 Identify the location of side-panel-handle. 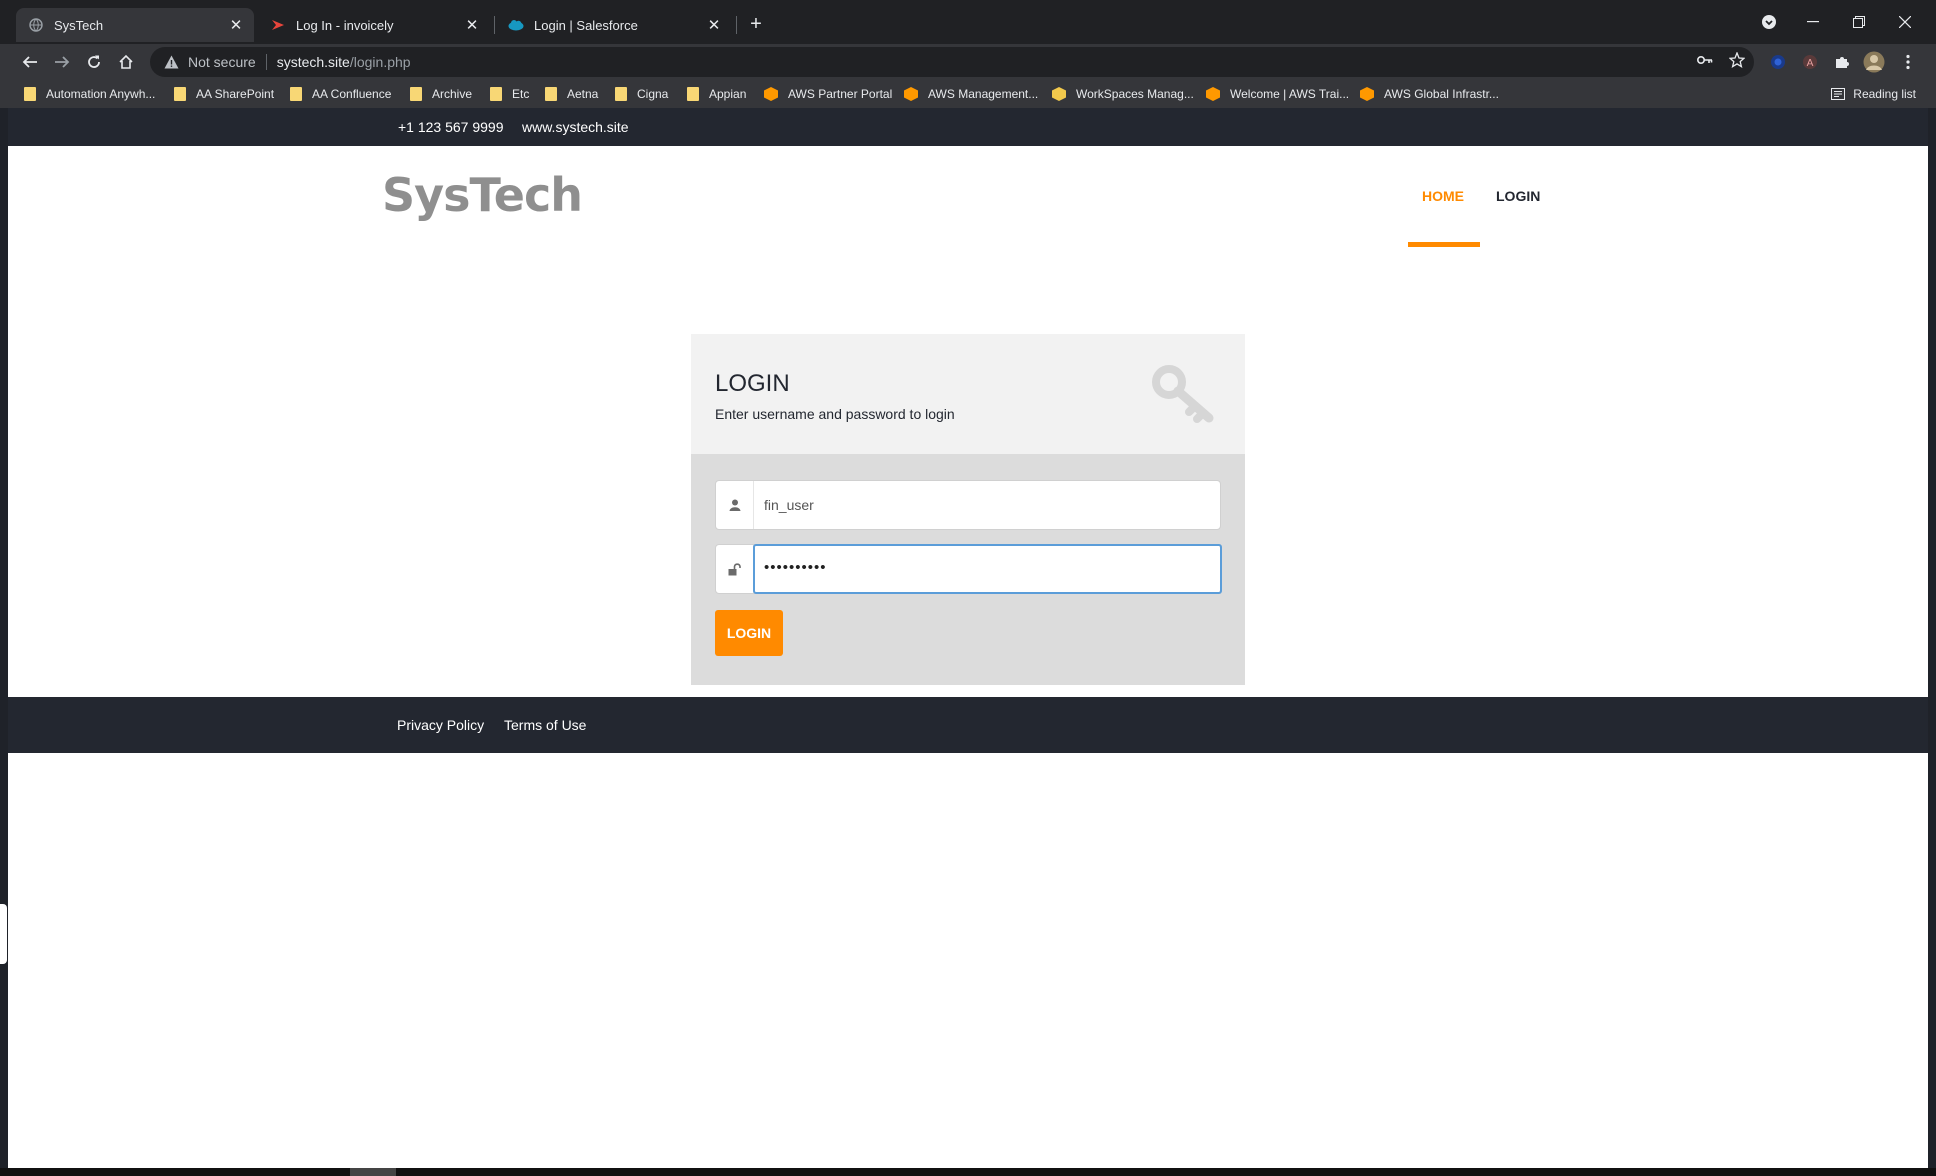
(3, 934).